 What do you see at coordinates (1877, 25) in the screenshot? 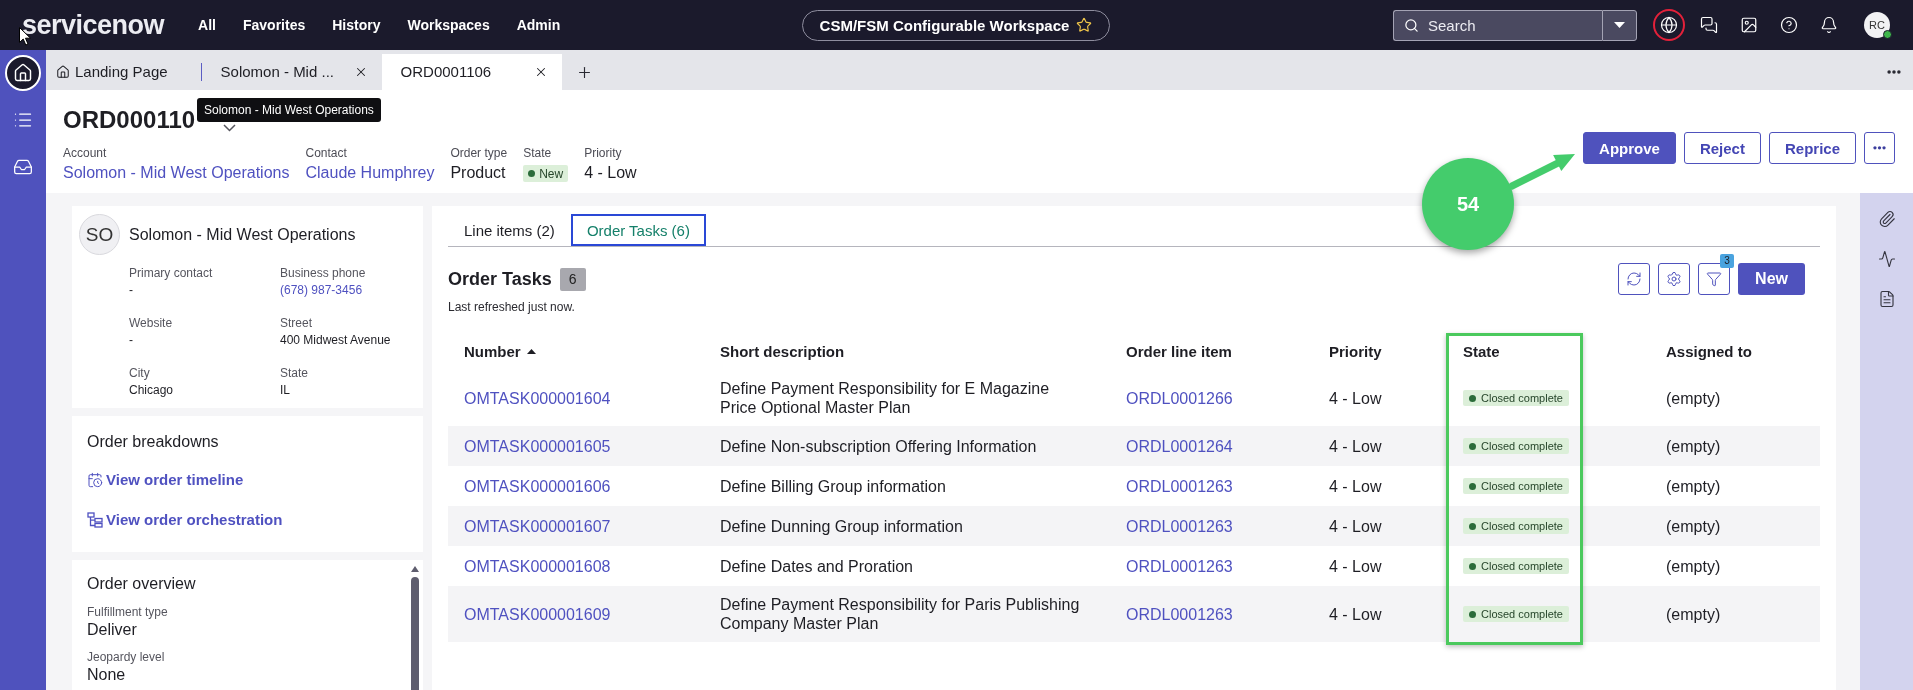
I see `user-avatar: RC` at bounding box center [1877, 25].